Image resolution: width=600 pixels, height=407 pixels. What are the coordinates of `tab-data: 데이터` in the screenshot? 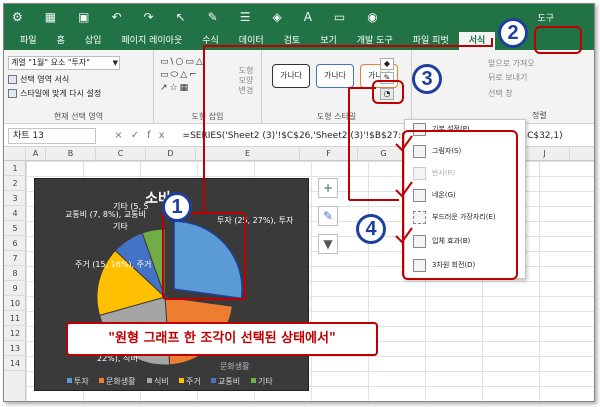 It's located at (251, 41).